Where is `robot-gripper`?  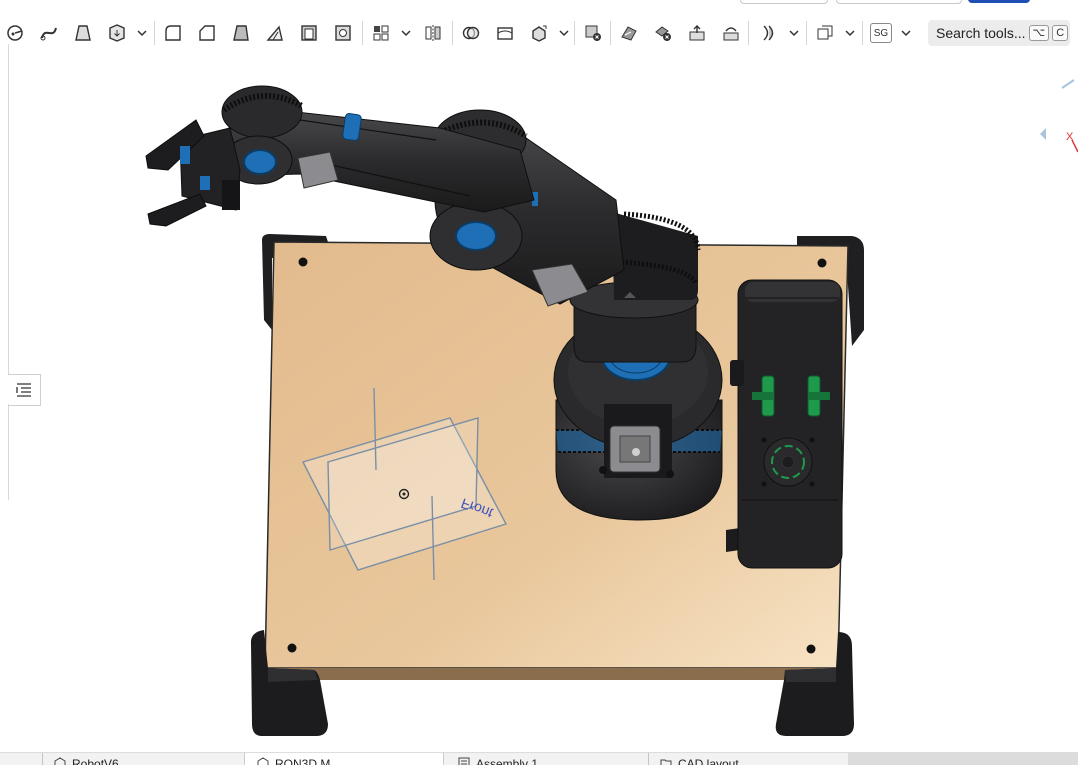
robot-gripper is located at coordinates (193, 173).